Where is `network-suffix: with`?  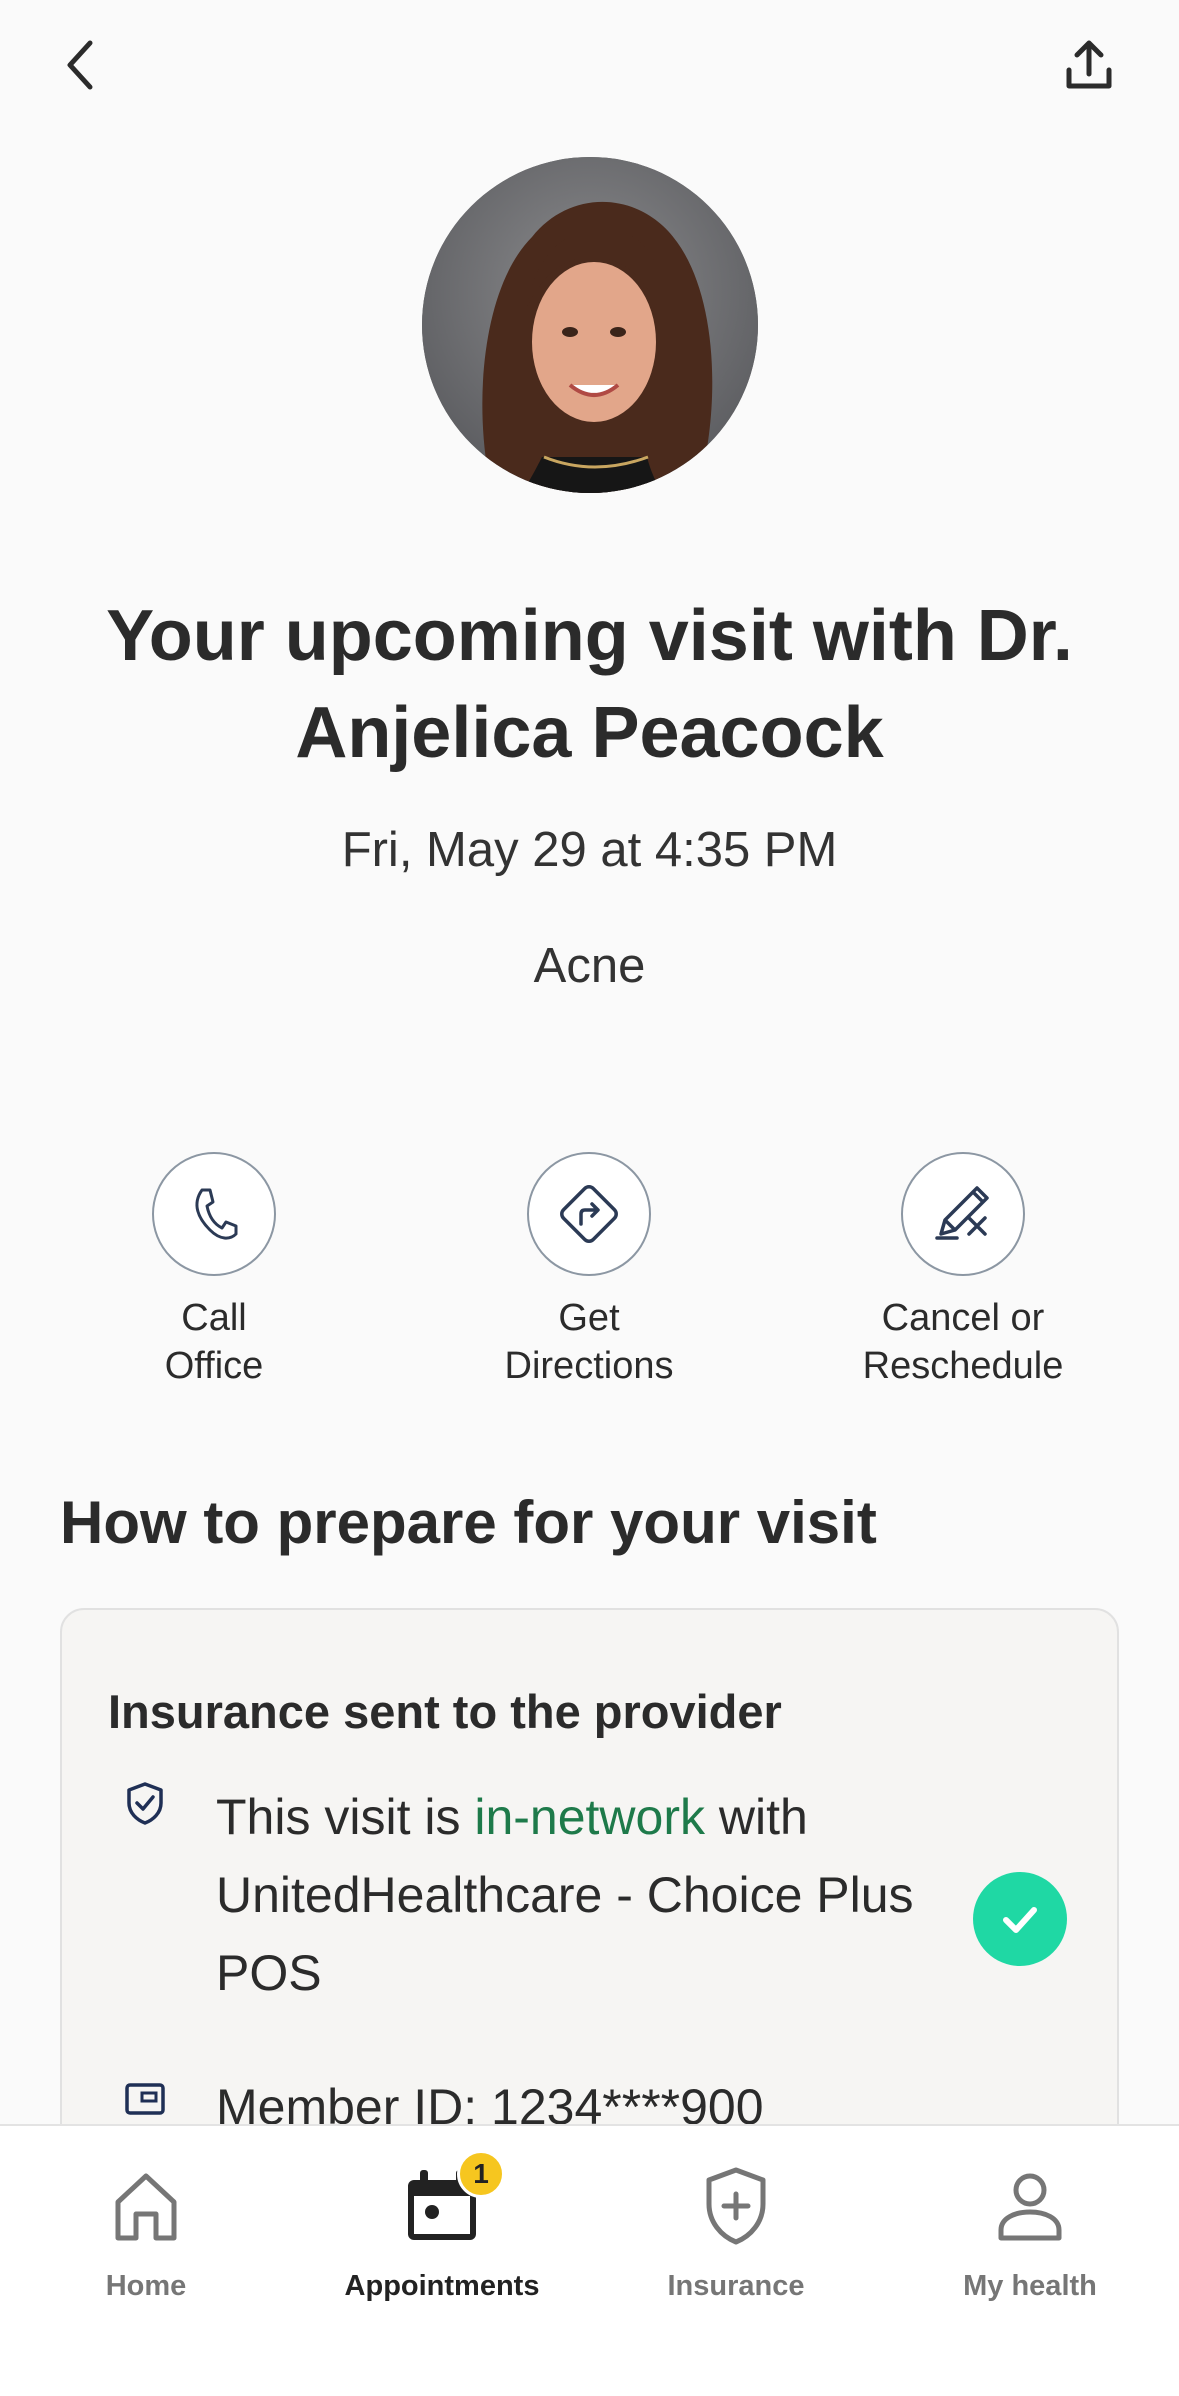
network-suffix: with is located at coordinates (756, 1817).